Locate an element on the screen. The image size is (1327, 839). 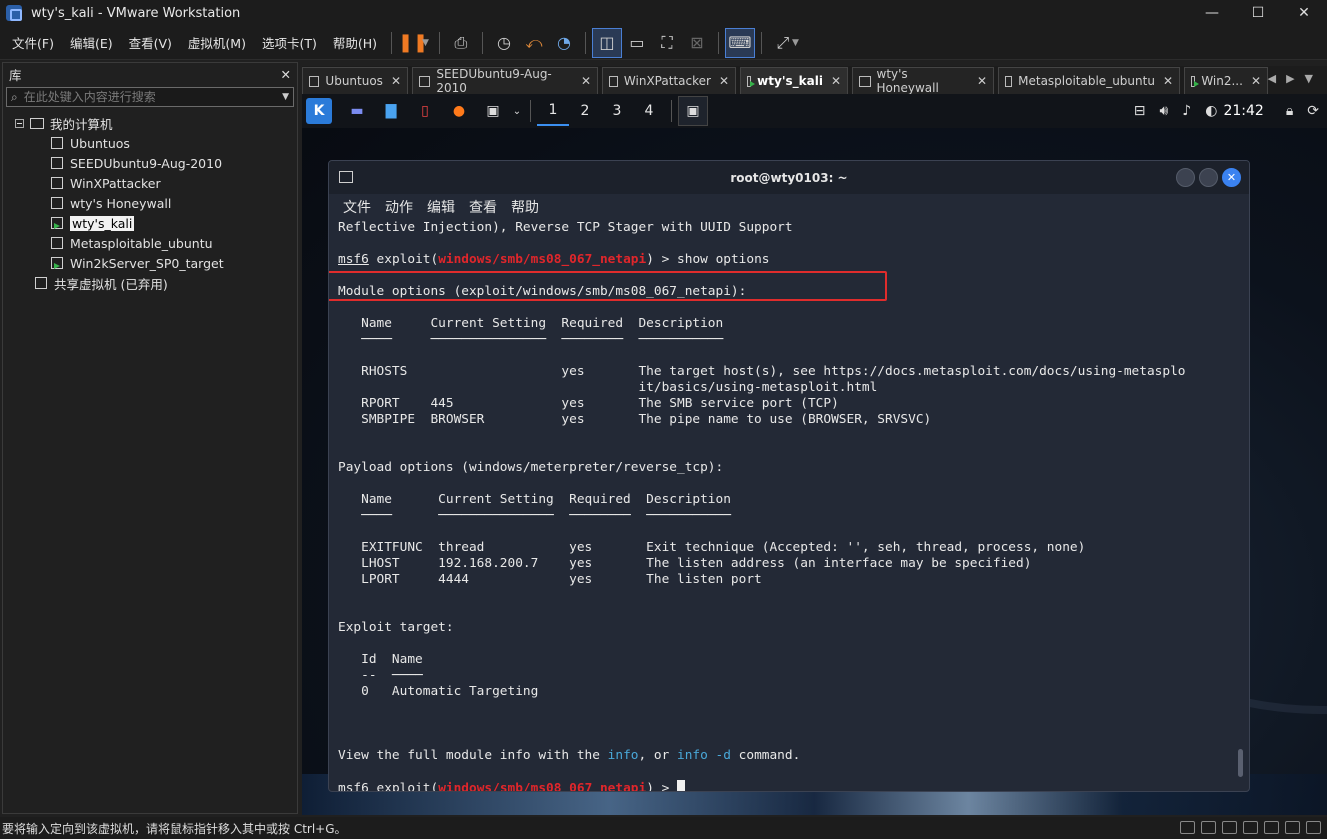
send-ctrl-alt-del-icon: ⎙ is located at coordinates (461, 43).